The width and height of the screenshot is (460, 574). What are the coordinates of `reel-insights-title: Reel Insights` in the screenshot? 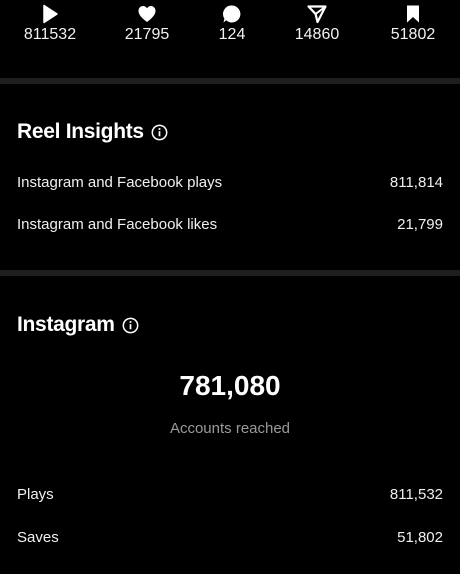 It's located at (80, 131).